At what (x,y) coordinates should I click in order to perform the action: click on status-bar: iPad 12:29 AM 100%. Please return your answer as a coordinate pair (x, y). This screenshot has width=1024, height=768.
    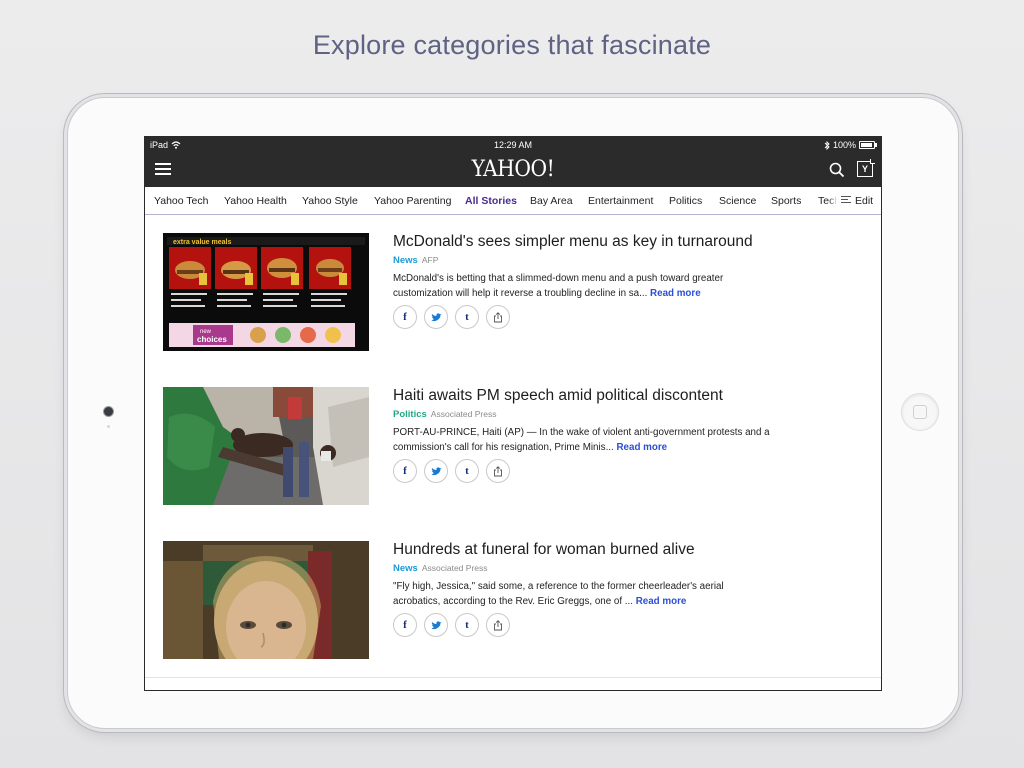
    Looking at the image, I should click on (513, 145).